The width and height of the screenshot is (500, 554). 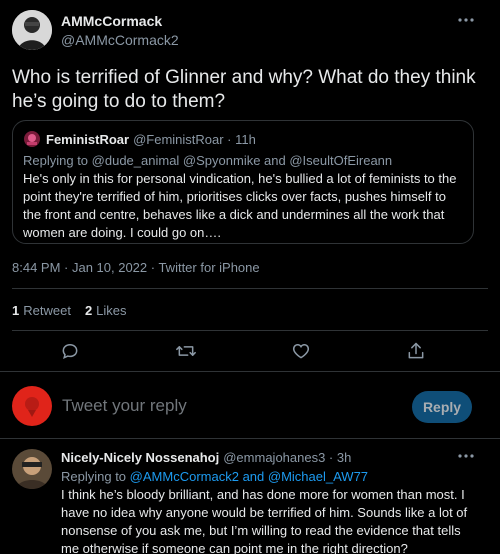 What do you see at coordinates (186, 351) in the screenshot?
I see `retweet-icon` at bounding box center [186, 351].